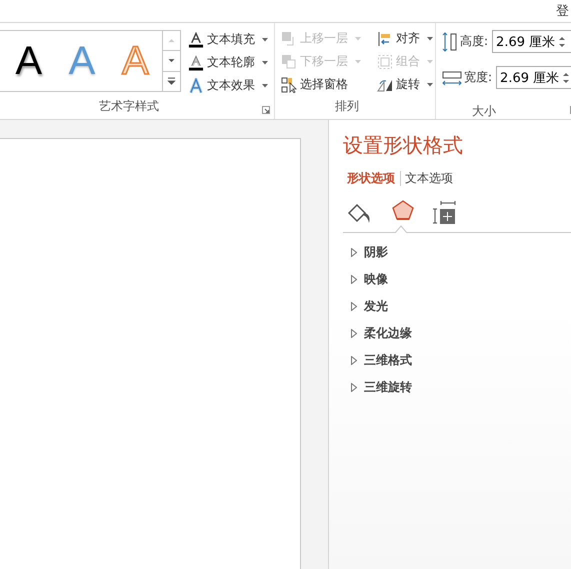 The width and height of the screenshot is (571, 569). I want to click on size-properties-icon, so click(445, 213).